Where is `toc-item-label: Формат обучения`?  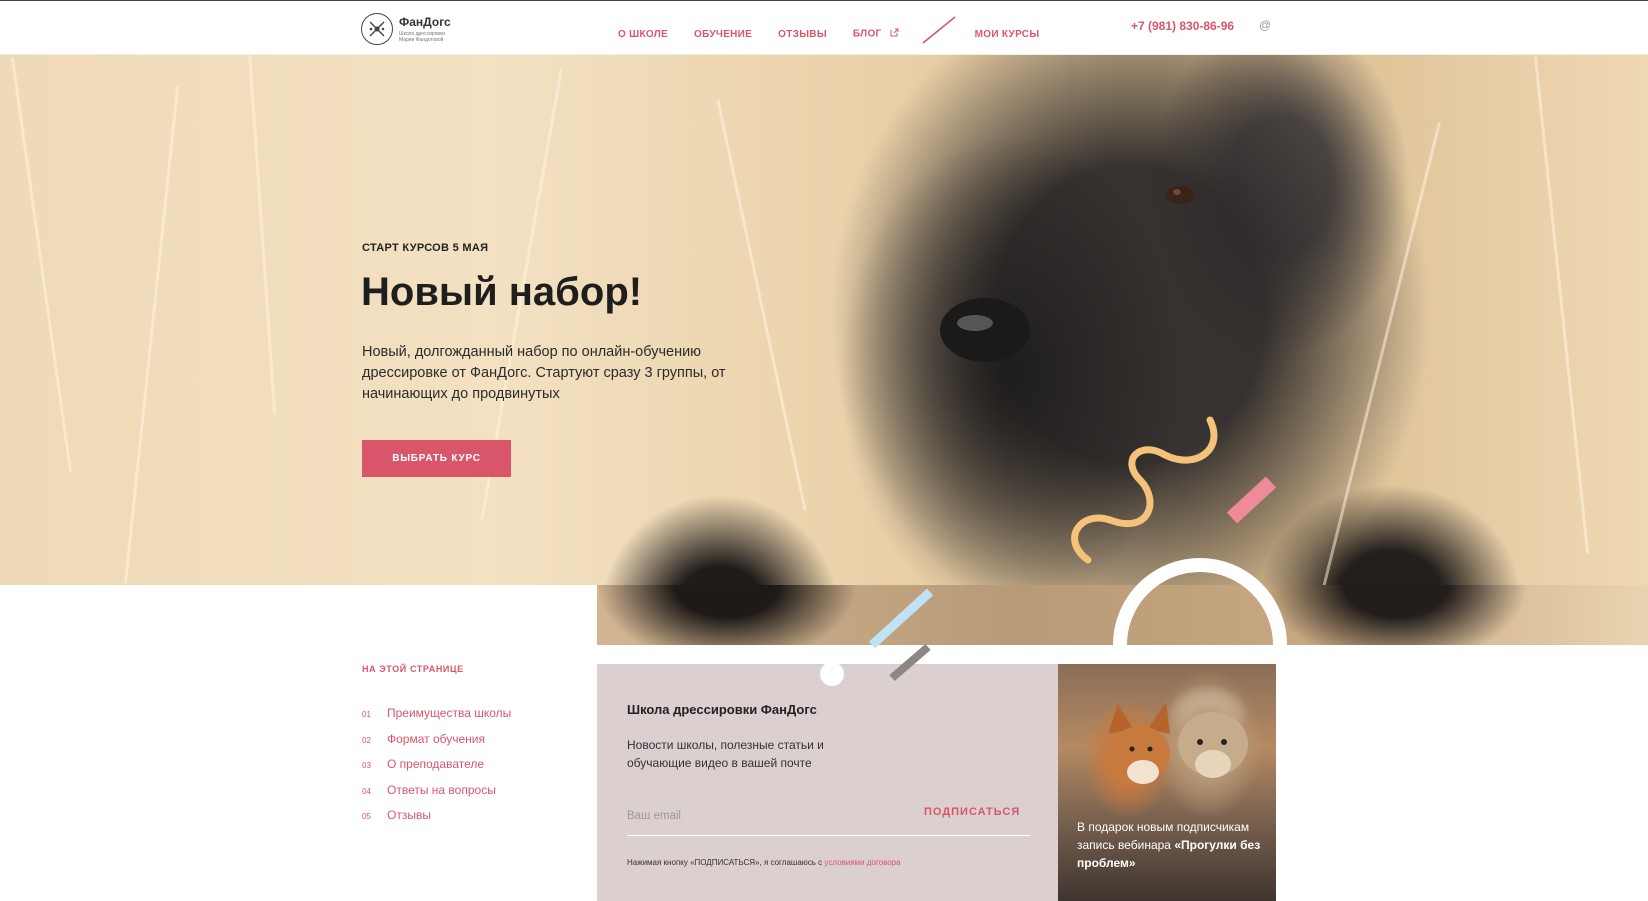 toc-item-label: Формат обучения is located at coordinates (436, 738).